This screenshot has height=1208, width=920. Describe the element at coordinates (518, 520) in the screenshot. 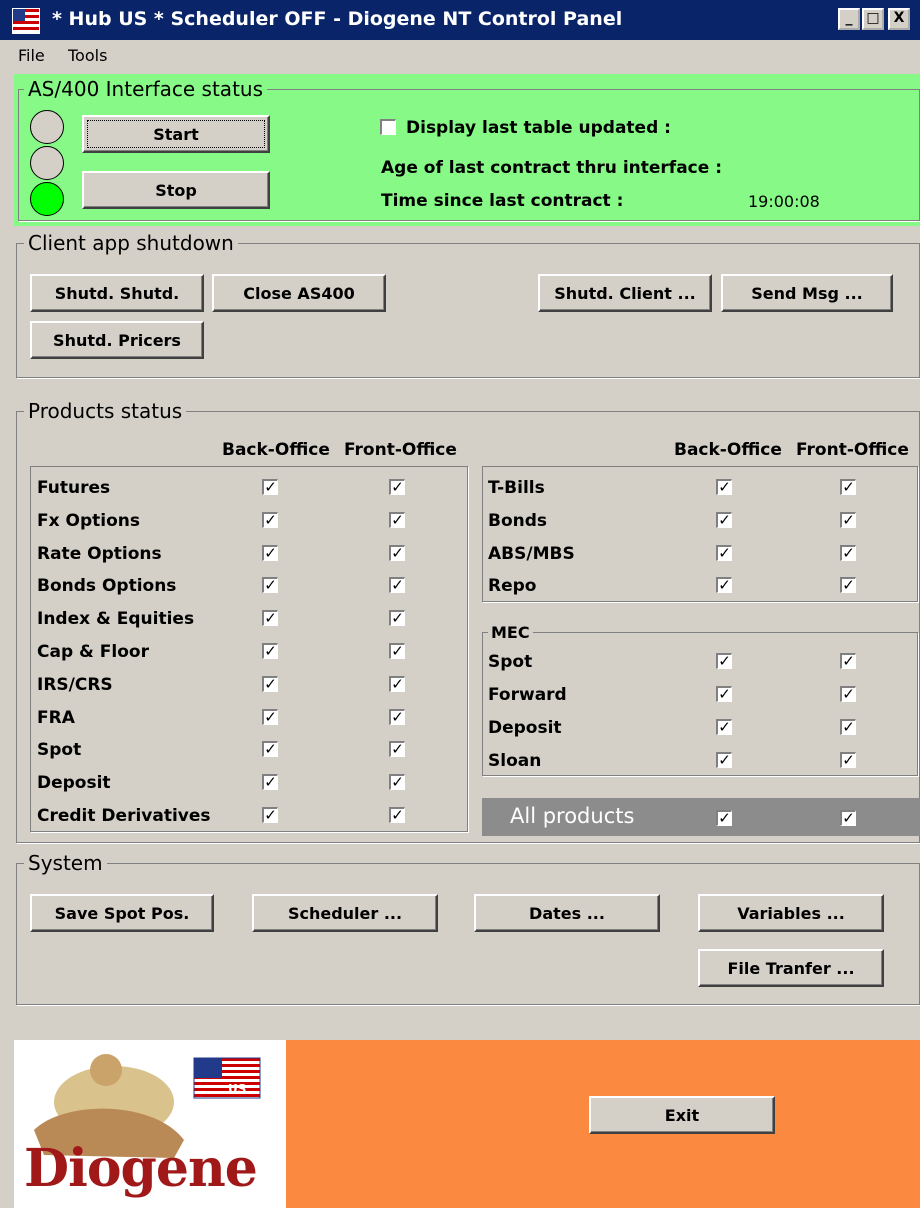

I see `right_items-label: Bonds` at that location.